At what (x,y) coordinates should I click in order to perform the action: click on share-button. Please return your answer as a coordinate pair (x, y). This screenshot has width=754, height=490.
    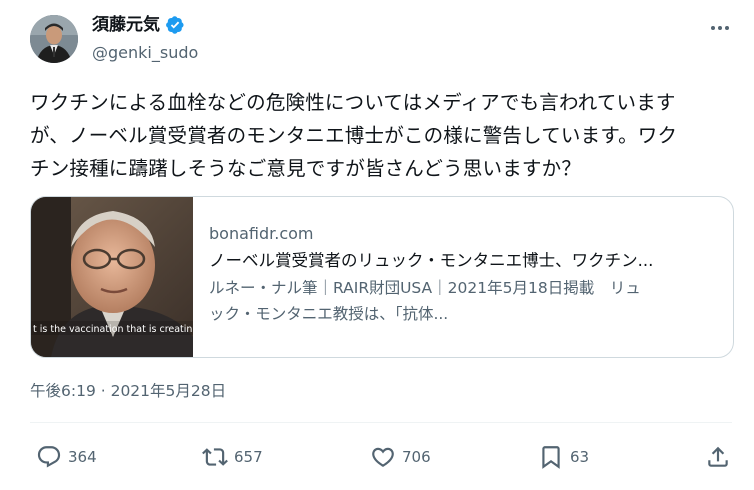
    Looking at the image, I should click on (718, 457).